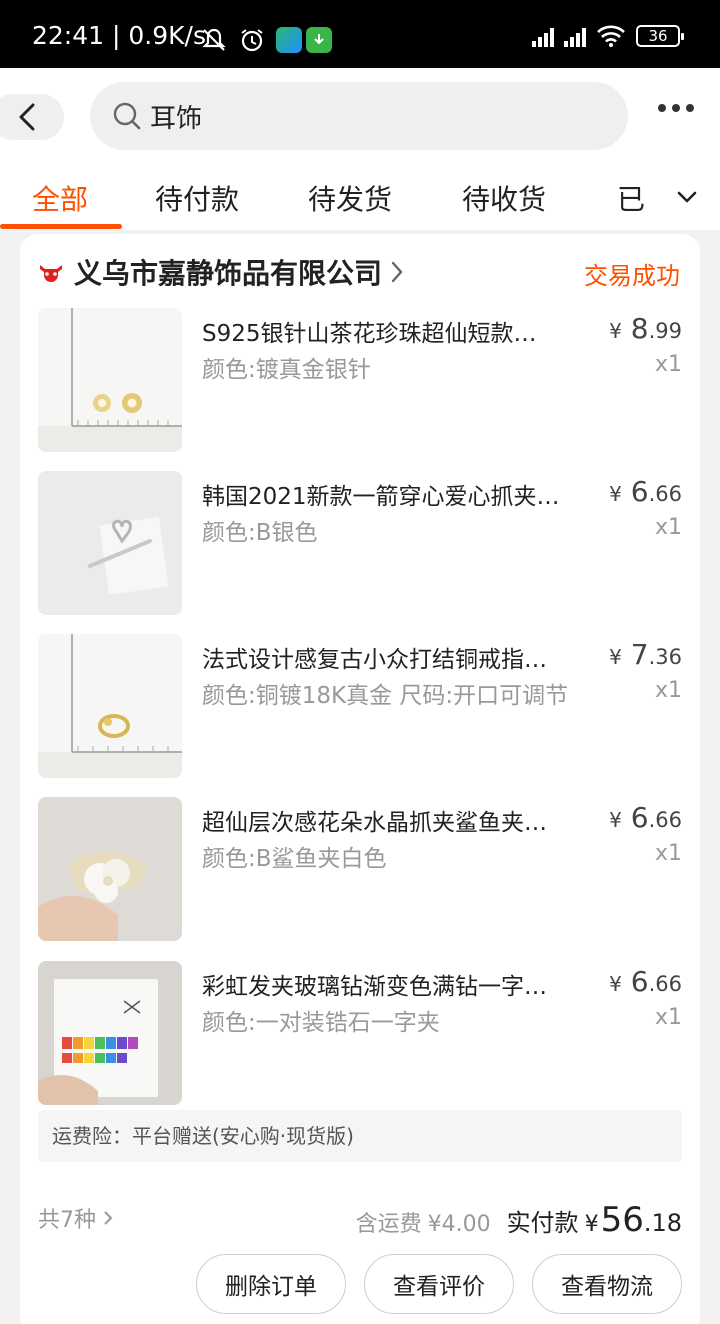  What do you see at coordinates (607, 1284) in the screenshot?
I see `view-logistics-button: 查看物流` at bounding box center [607, 1284].